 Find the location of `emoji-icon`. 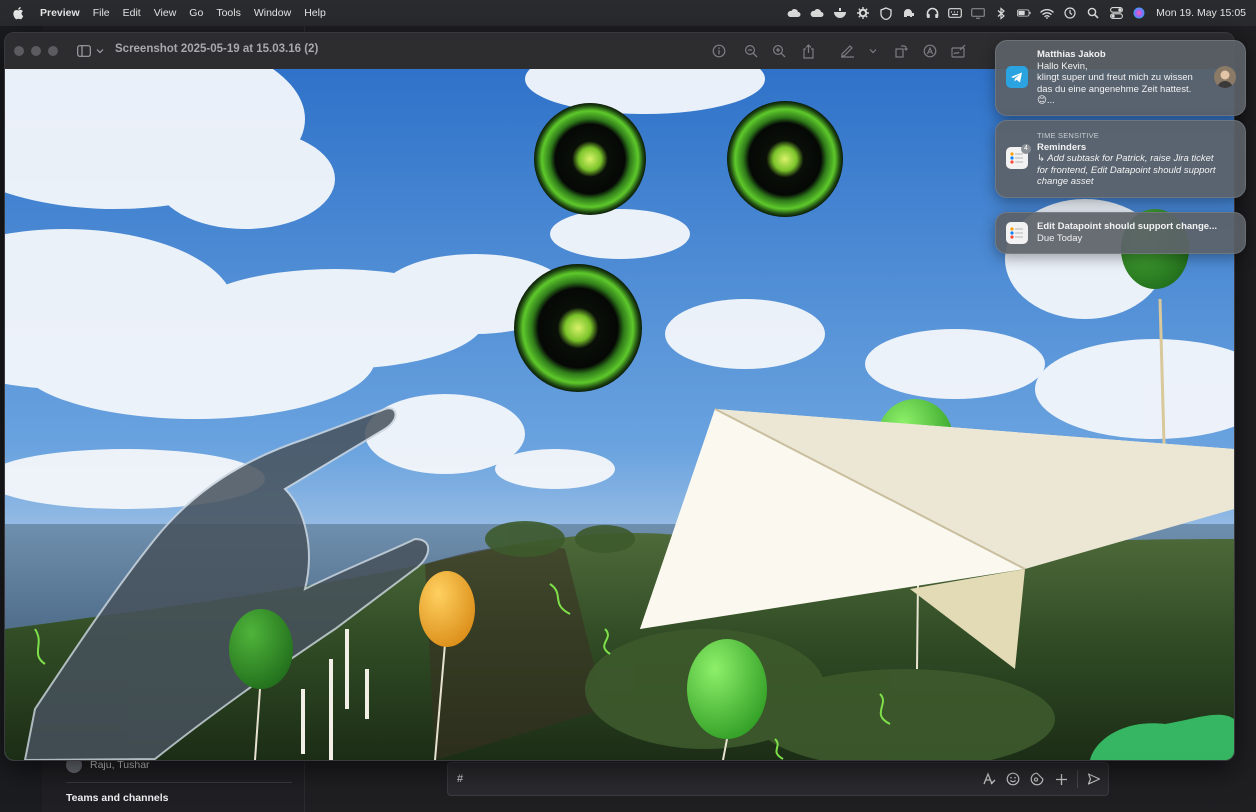

emoji-icon is located at coordinates (1013, 779).